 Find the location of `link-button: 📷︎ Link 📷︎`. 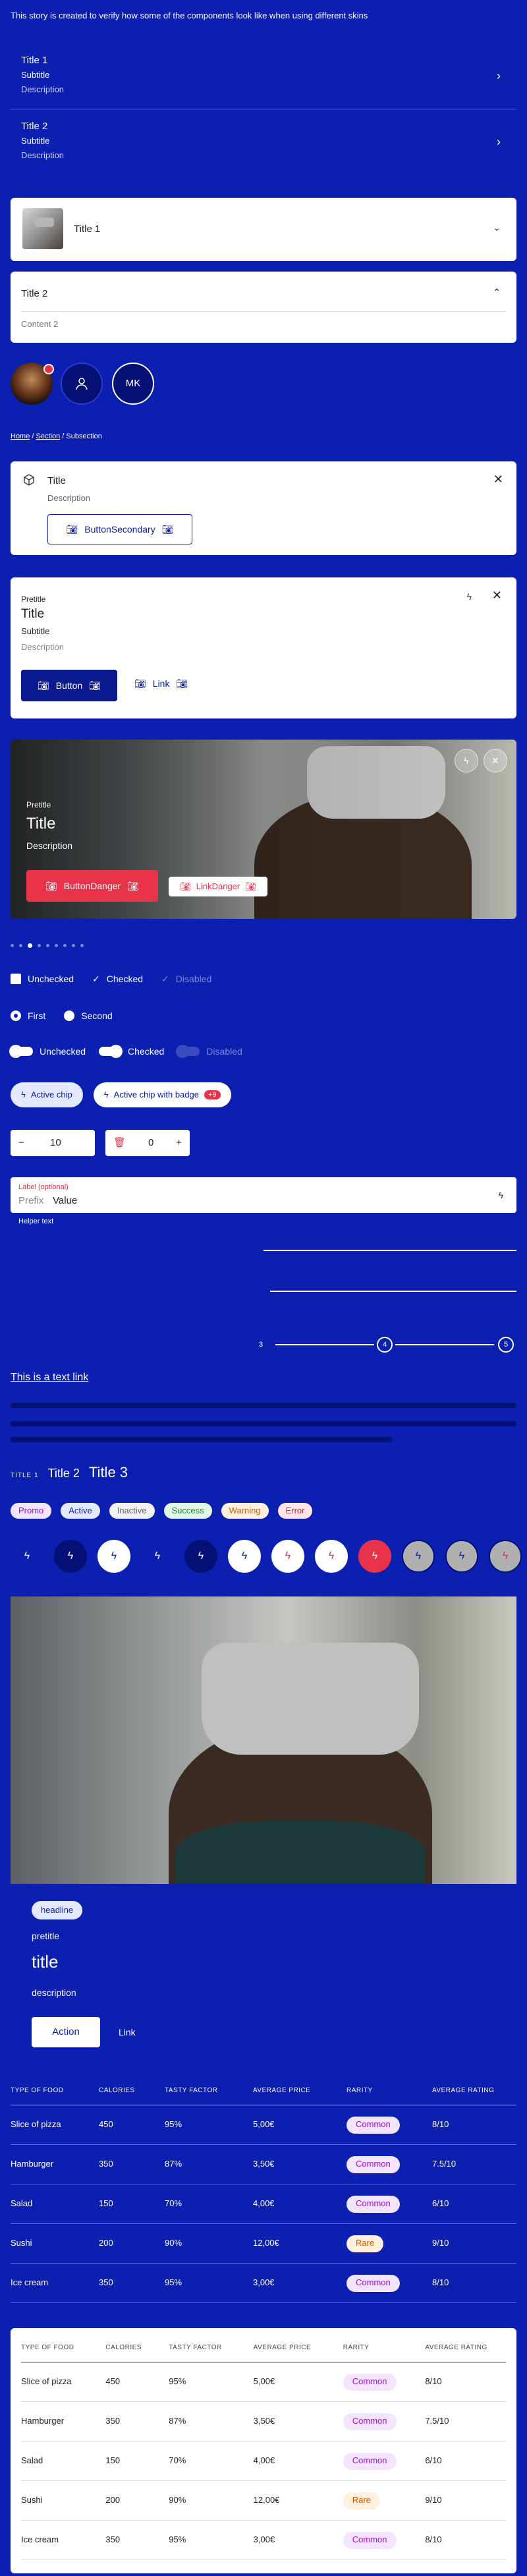

link-button: 📷︎ Link 📷︎ is located at coordinates (161, 683).